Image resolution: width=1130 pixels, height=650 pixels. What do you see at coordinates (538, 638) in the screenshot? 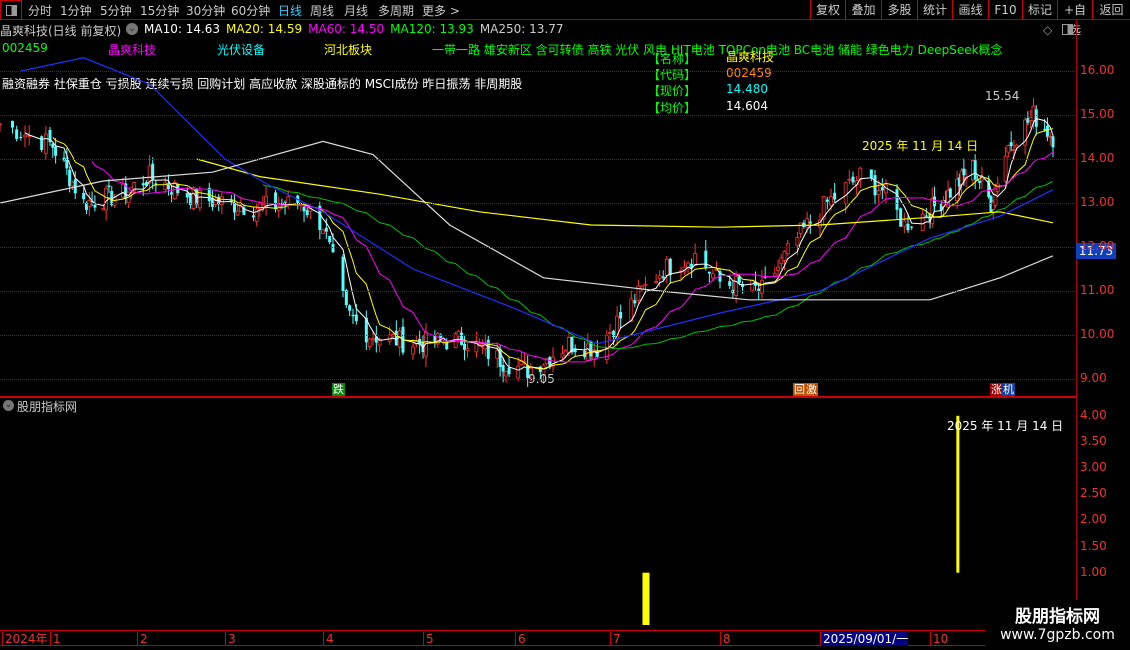
I see `date-axis: 2024年 1 2 3 4 5 6 7 8 2025/09/01/一 10` at bounding box center [538, 638].